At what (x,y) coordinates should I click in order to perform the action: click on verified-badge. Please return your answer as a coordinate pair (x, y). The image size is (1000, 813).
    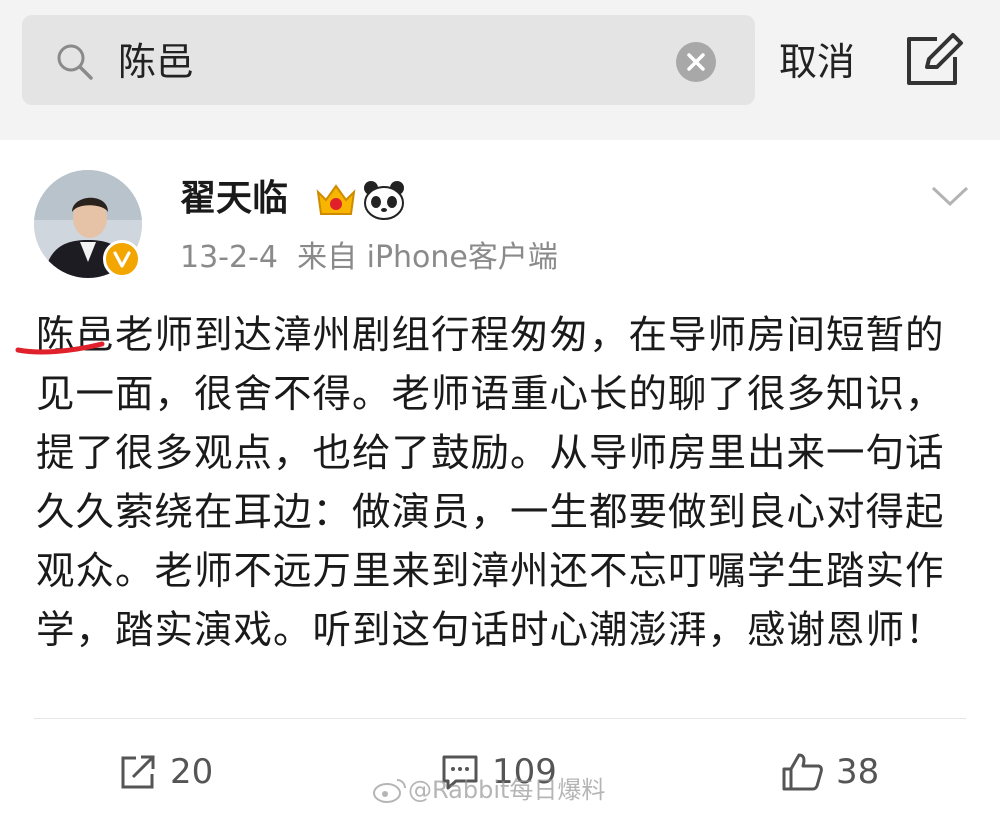
    Looking at the image, I should click on (122, 259).